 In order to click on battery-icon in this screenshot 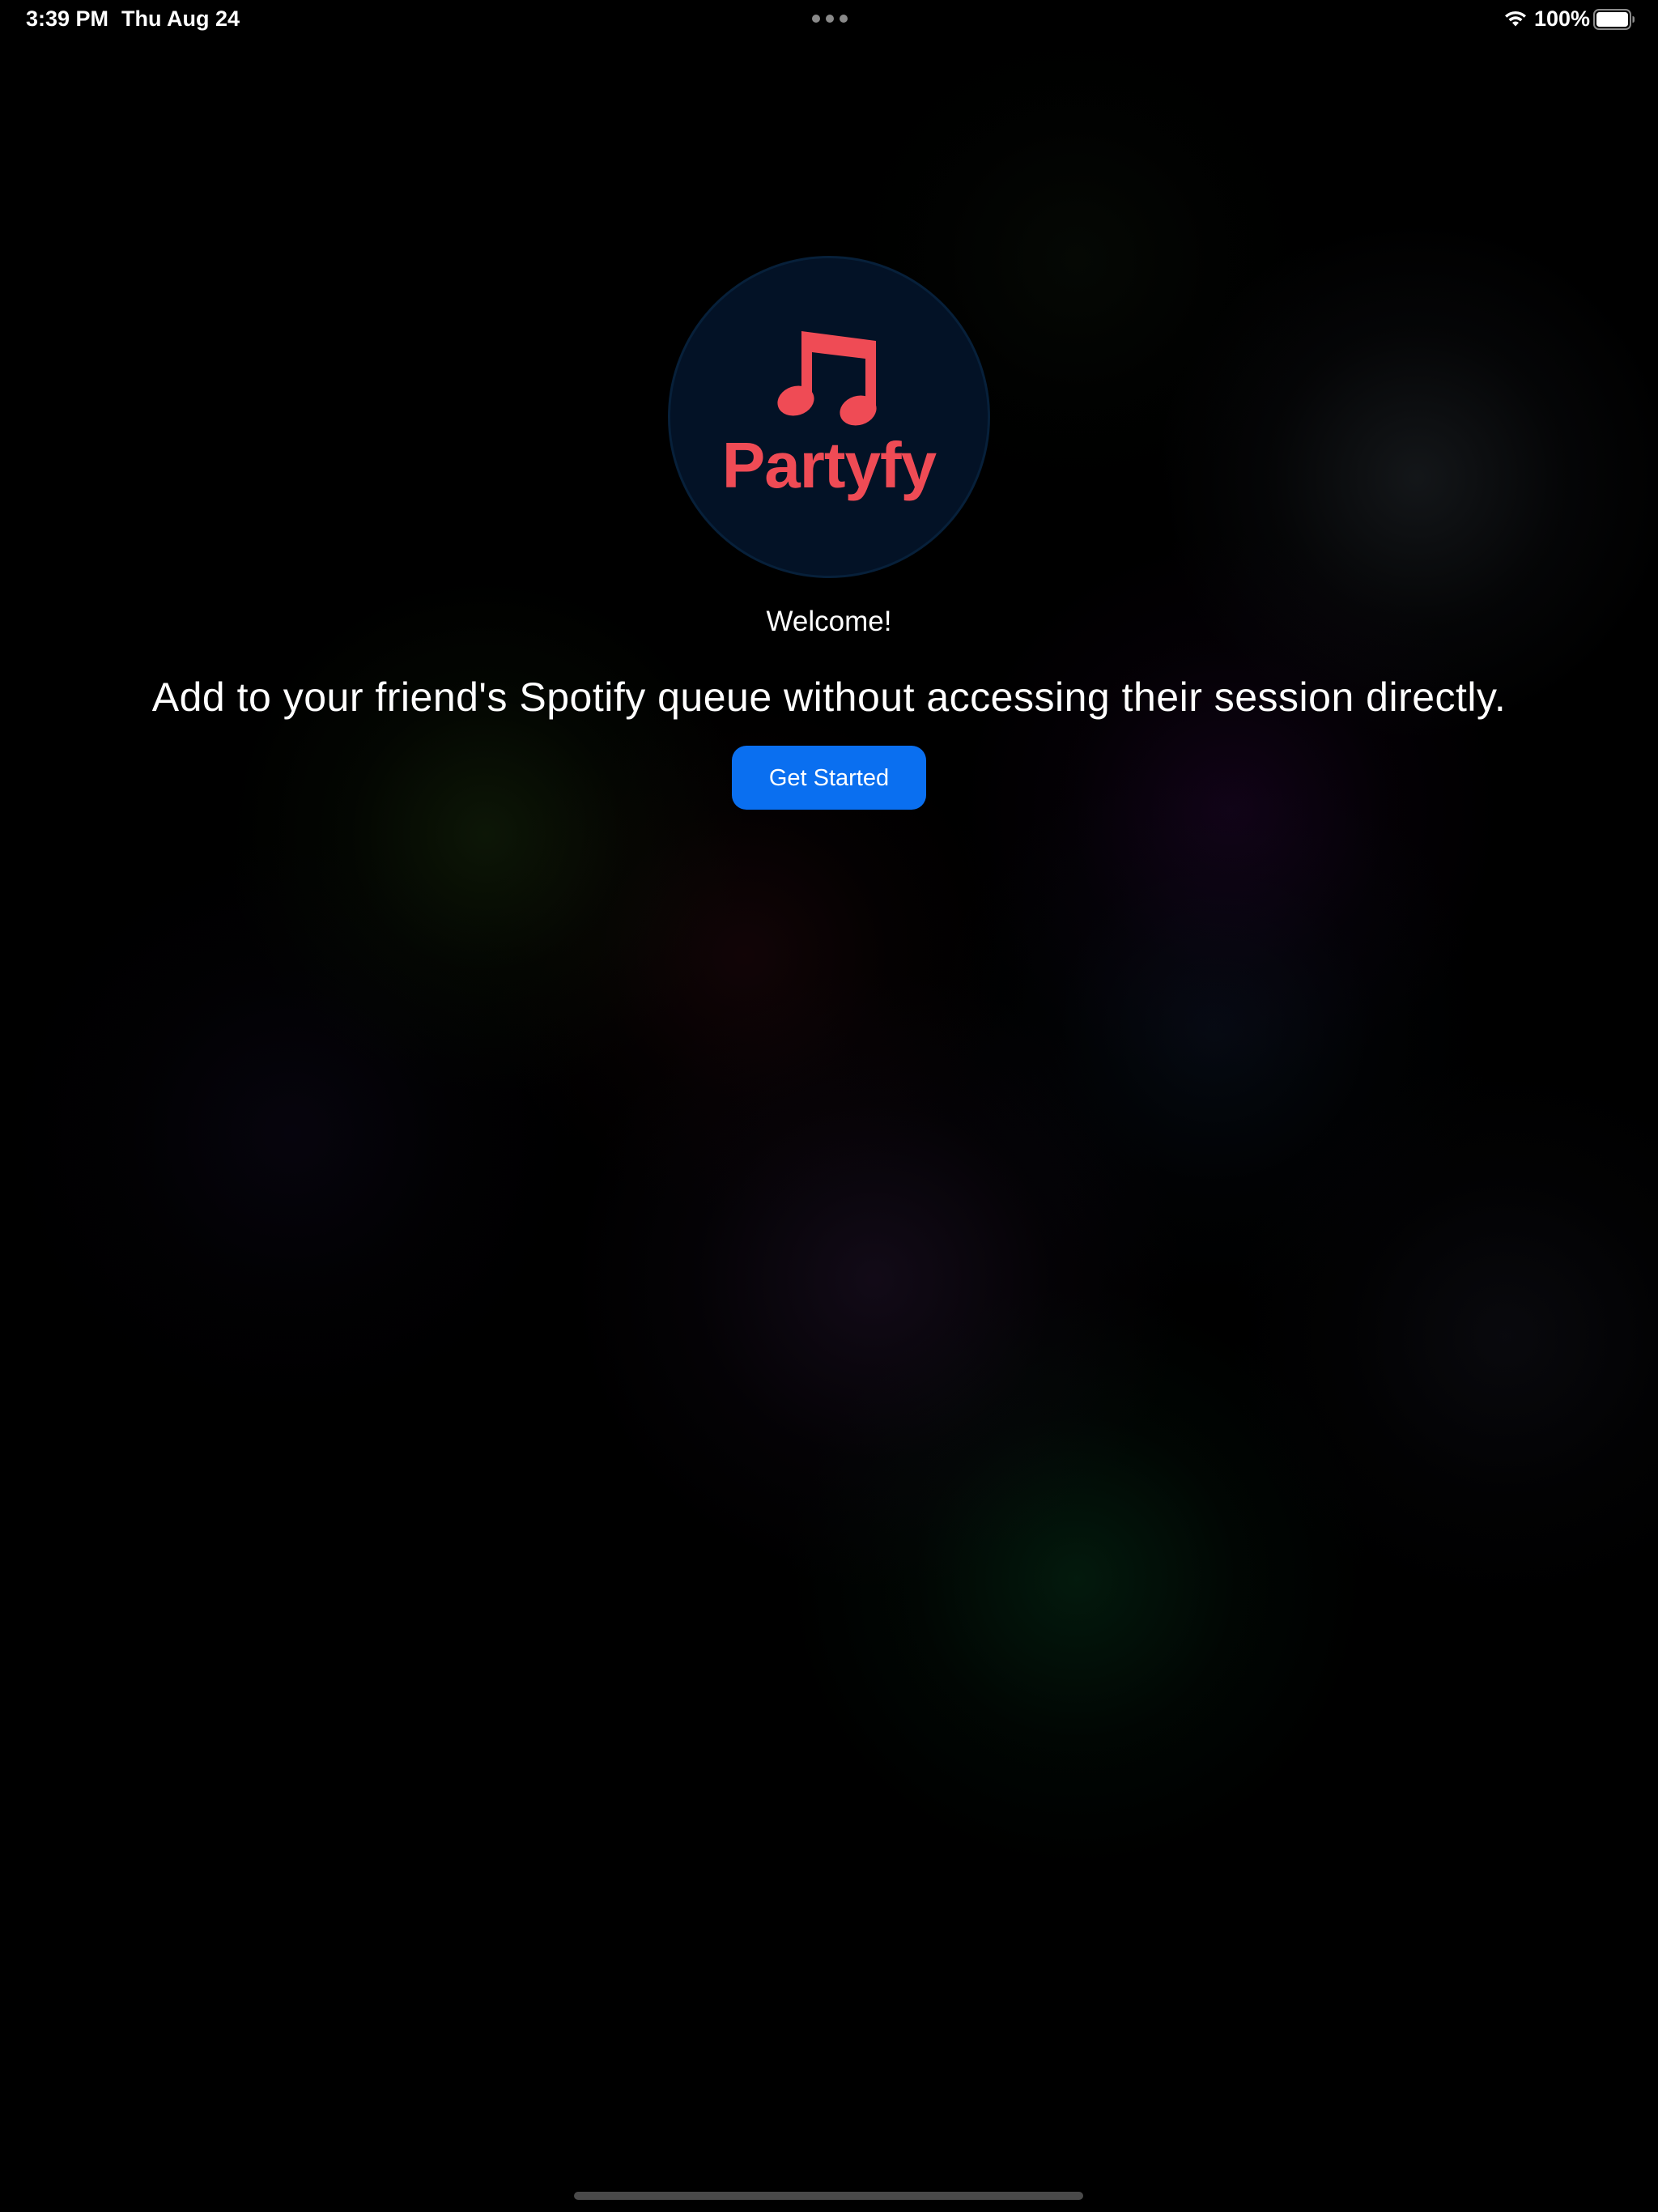, I will do `click(1614, 19)`.